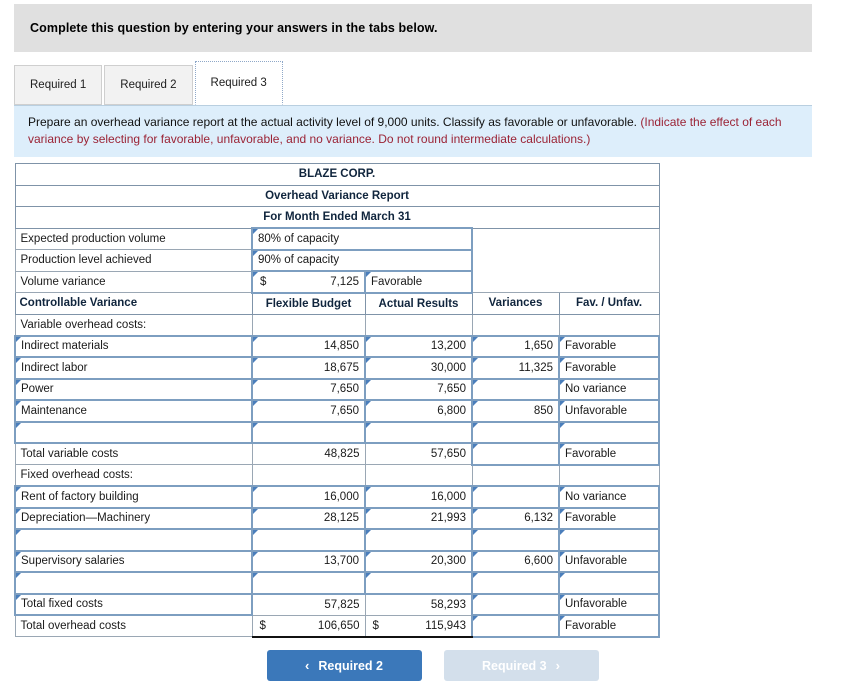  What do you see at coordinates (133, 368) in the screenshot?
I see `variable-row-1-label: Indirect labor` at bounding box center [133, 368].